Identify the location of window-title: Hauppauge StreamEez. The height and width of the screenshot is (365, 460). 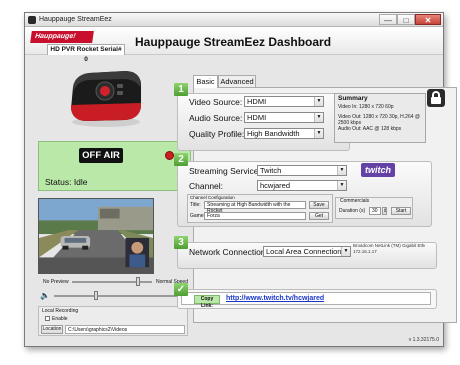
(75, 19).